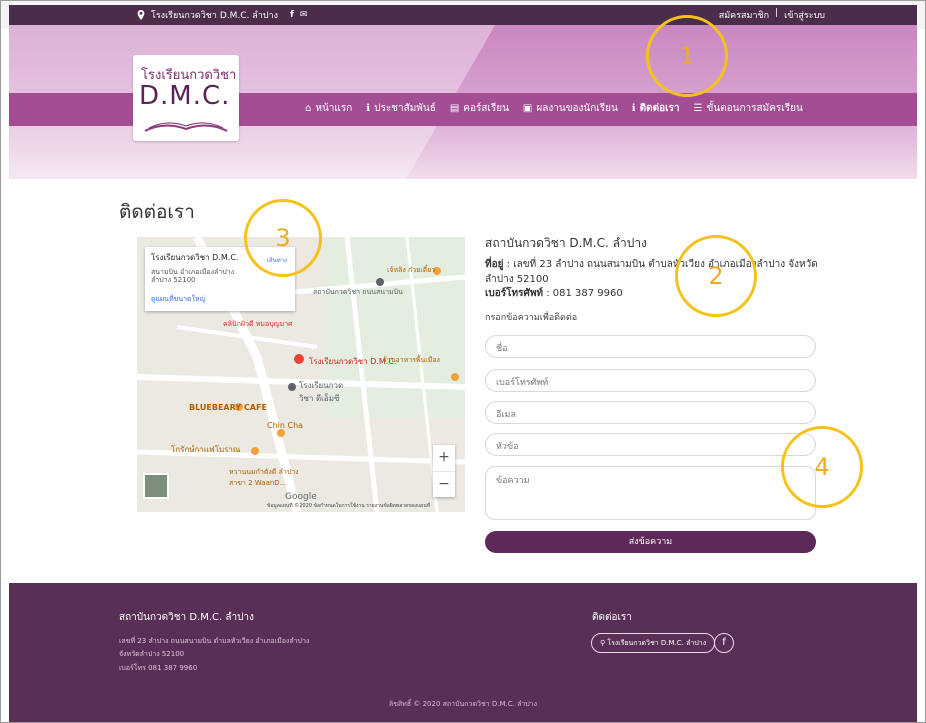  What do you see at coordinates (744, 15) in the screenshot?
I see `register-link: สมัครสมาชิก` at bounding box center [744, 15].